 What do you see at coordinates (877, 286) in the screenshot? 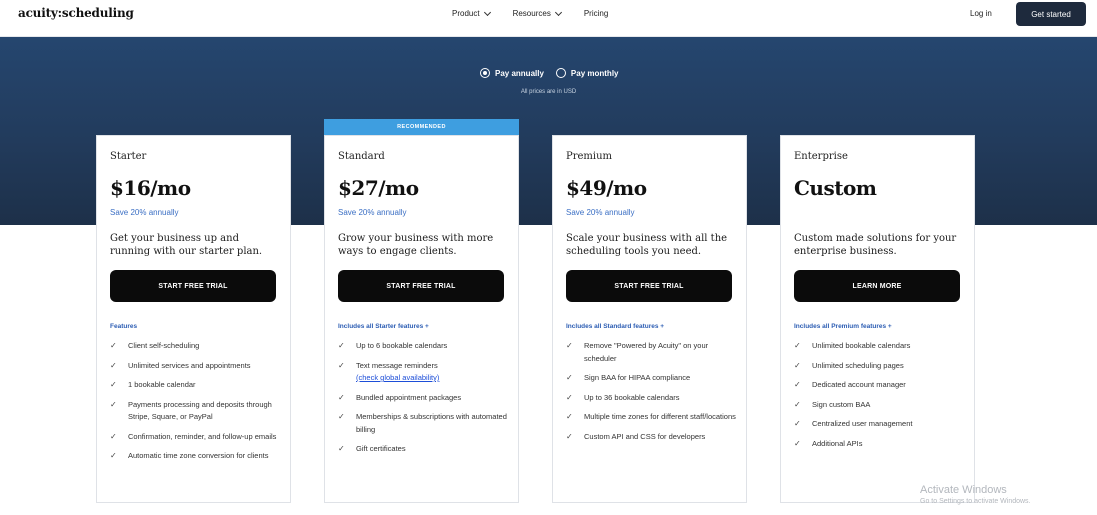
I see `learn-more-button: LEARN MORE` at bounding box center [877, 286].